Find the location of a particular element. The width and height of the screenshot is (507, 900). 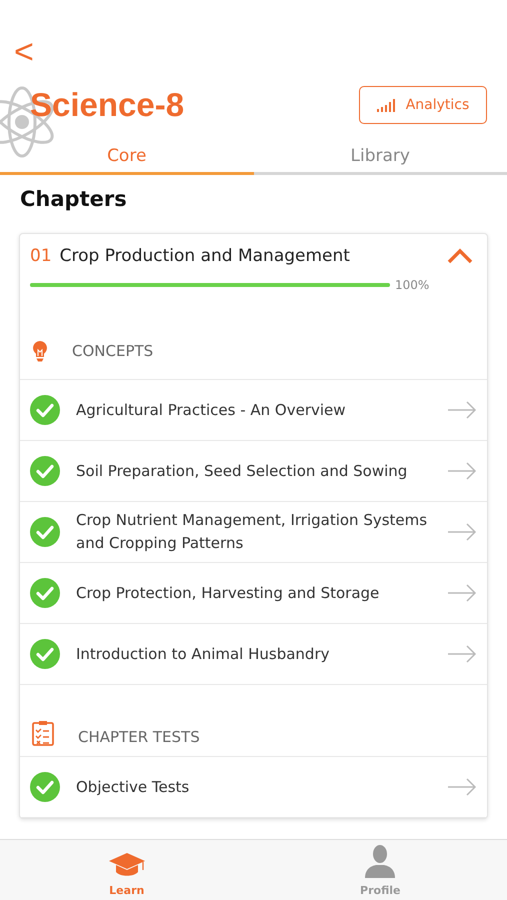

section-title: Chapters is located at coordinates (74, 199).